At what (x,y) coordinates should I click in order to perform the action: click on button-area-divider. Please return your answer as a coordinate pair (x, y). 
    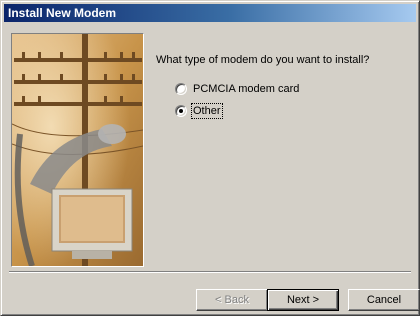
    Looking at the image, I should click on (210, 272).